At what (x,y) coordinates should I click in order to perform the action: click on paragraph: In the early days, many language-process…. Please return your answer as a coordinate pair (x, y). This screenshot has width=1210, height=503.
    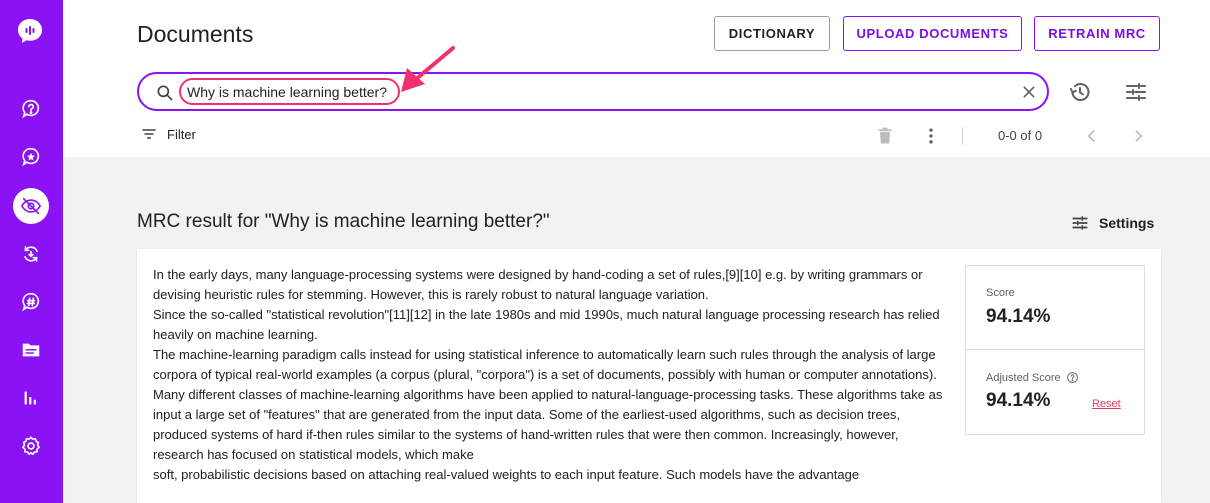
    Looking at the image, I should click on (538, 284).